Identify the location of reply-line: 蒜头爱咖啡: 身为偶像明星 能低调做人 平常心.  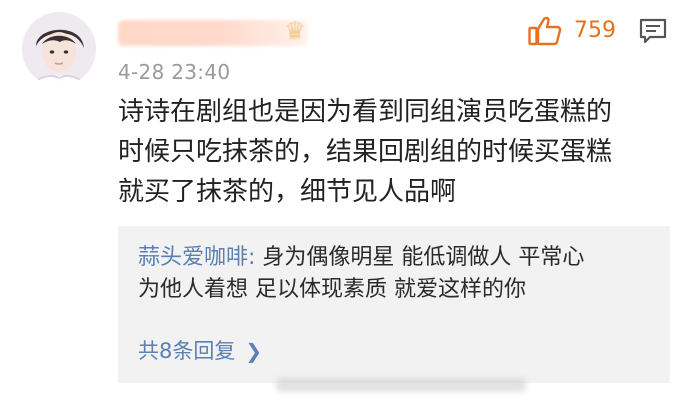
(400, 258).